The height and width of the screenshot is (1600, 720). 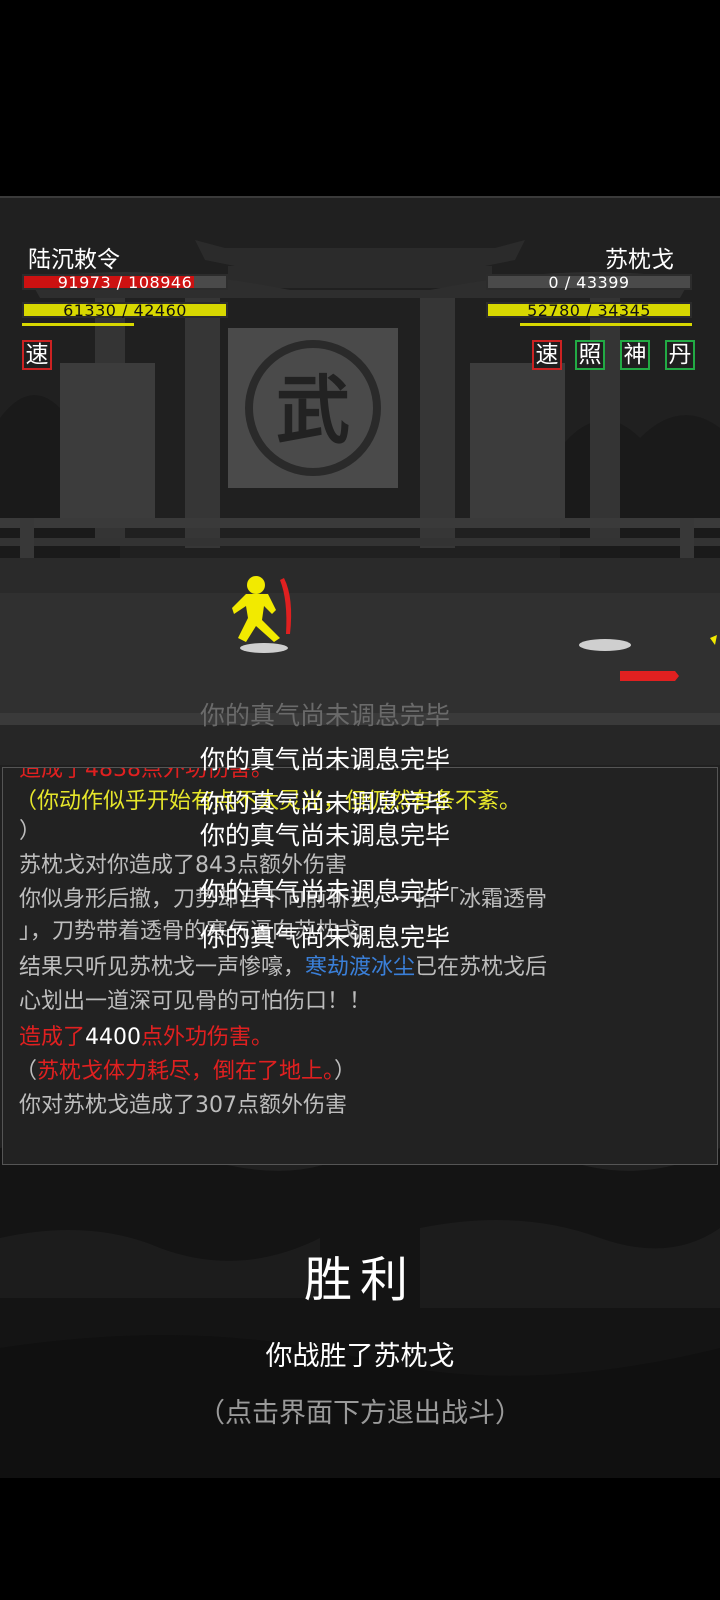 I want to click on player-charge-line, so click(x=78, y=324).